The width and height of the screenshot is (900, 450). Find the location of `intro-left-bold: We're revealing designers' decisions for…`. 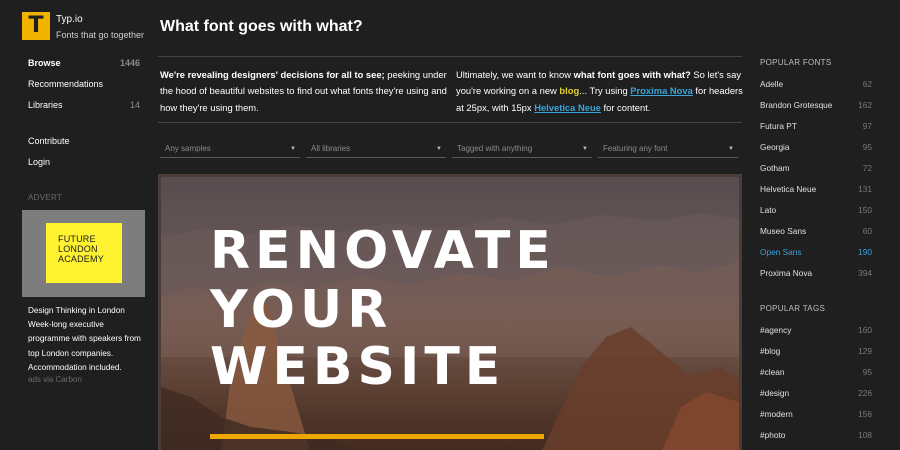

intro-left-bold: We're revealing designers' decisions for… is located at coordinates (272, 74).